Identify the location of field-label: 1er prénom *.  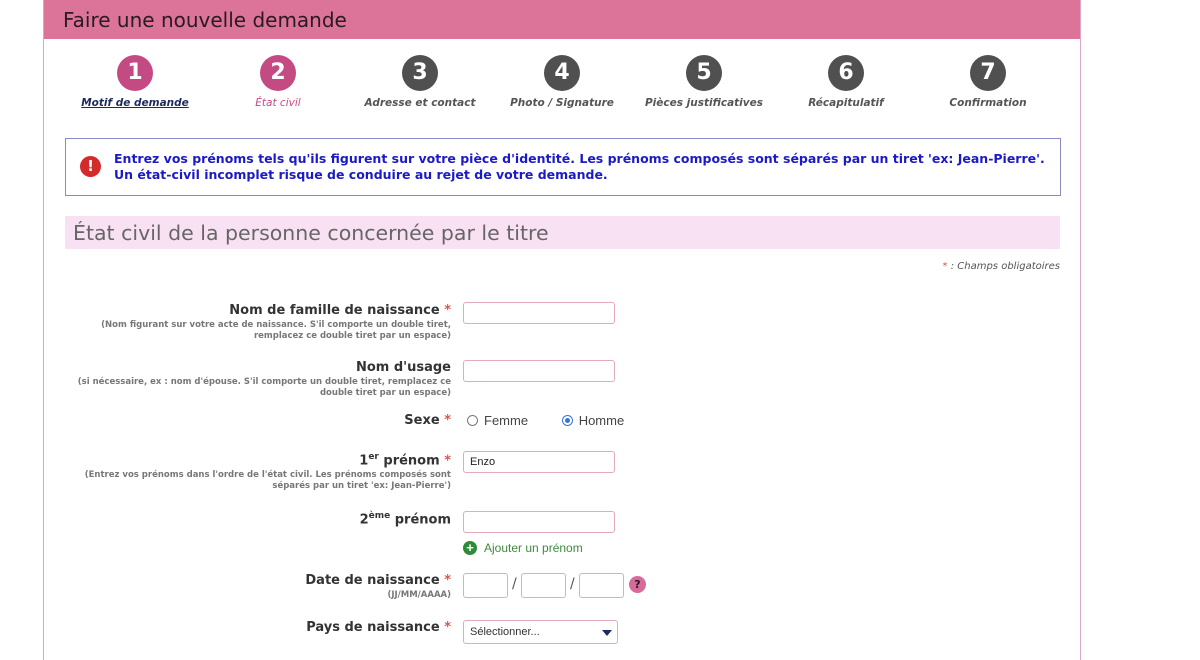
(405, 460).